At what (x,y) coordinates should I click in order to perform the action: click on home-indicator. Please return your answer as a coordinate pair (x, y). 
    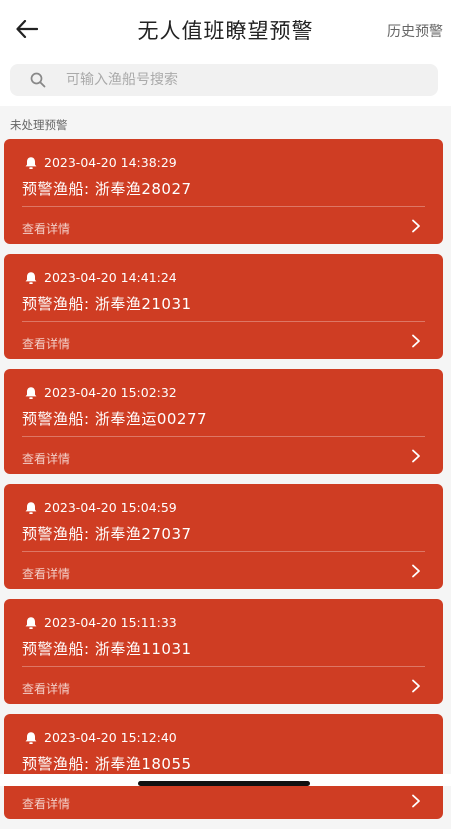
    Looking at the image, I should click on (224, 783).